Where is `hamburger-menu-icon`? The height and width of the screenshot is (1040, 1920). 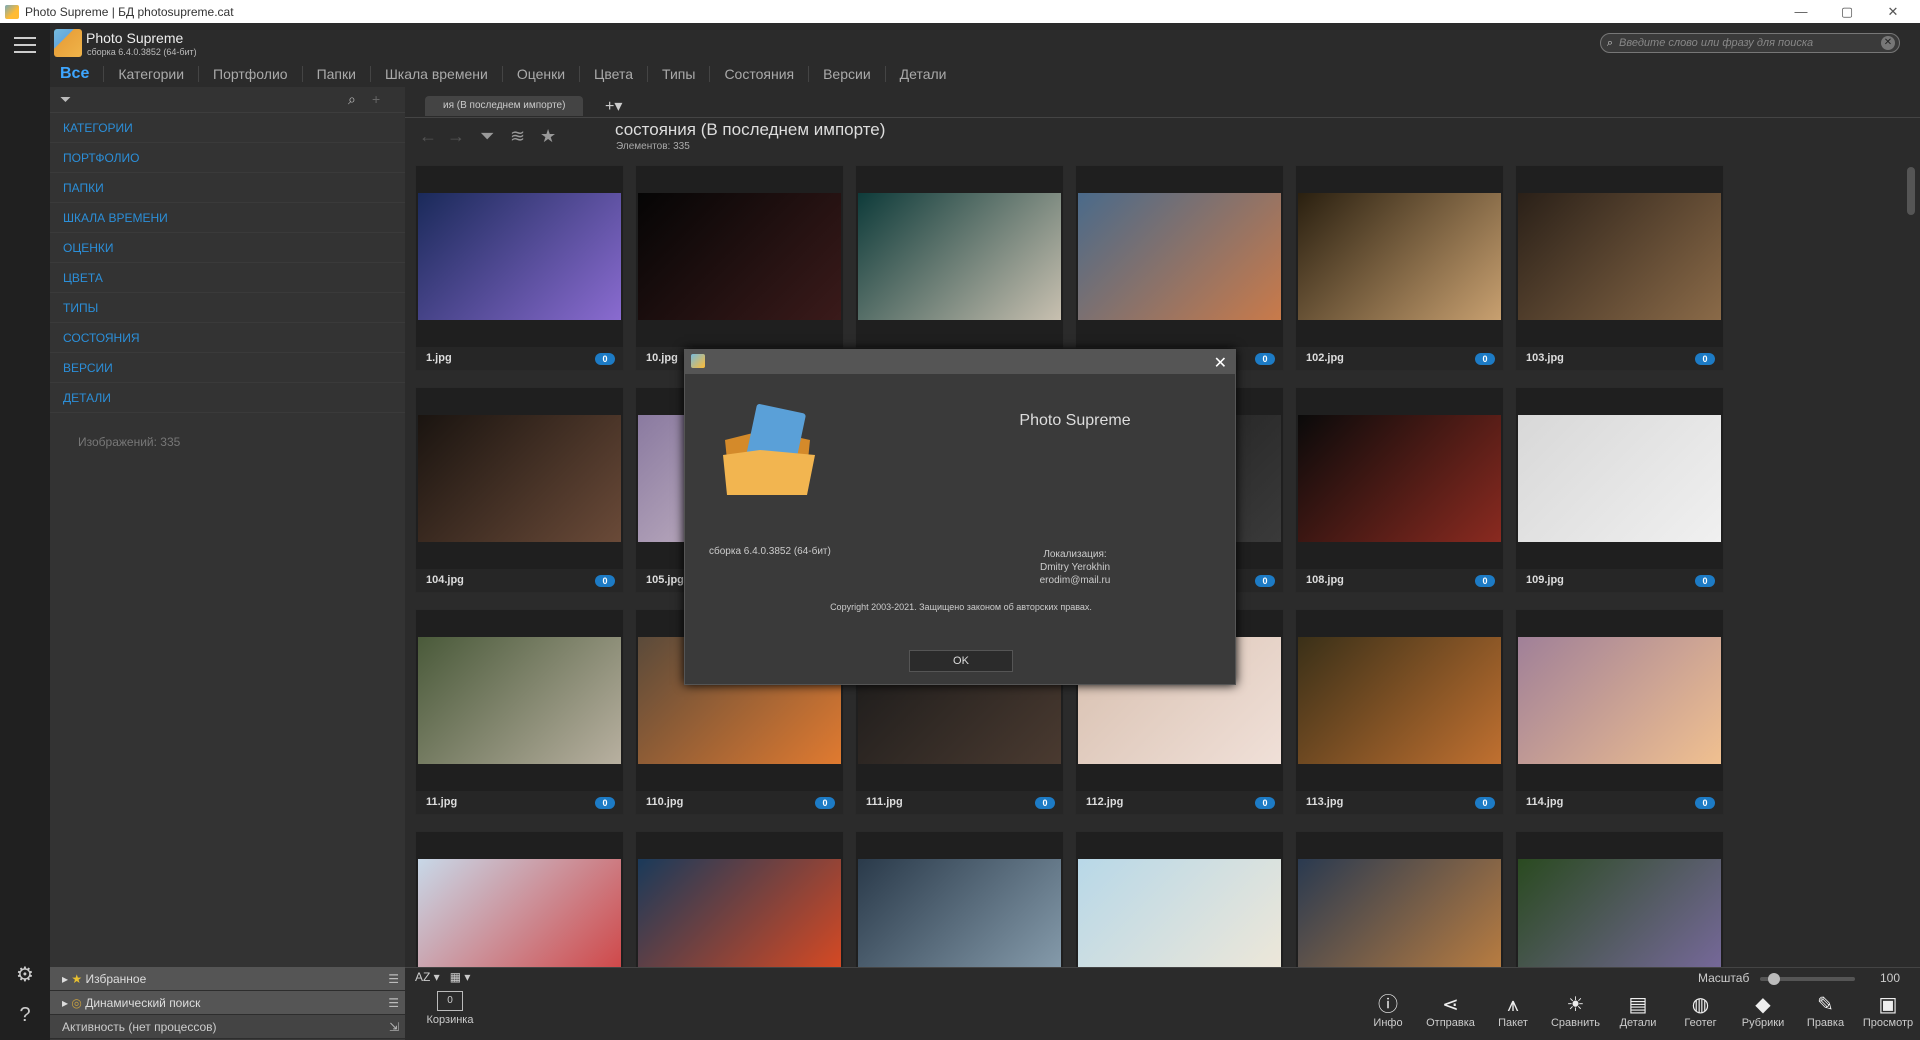 hamburger-menu-icon is located at coordinates (25, 46).